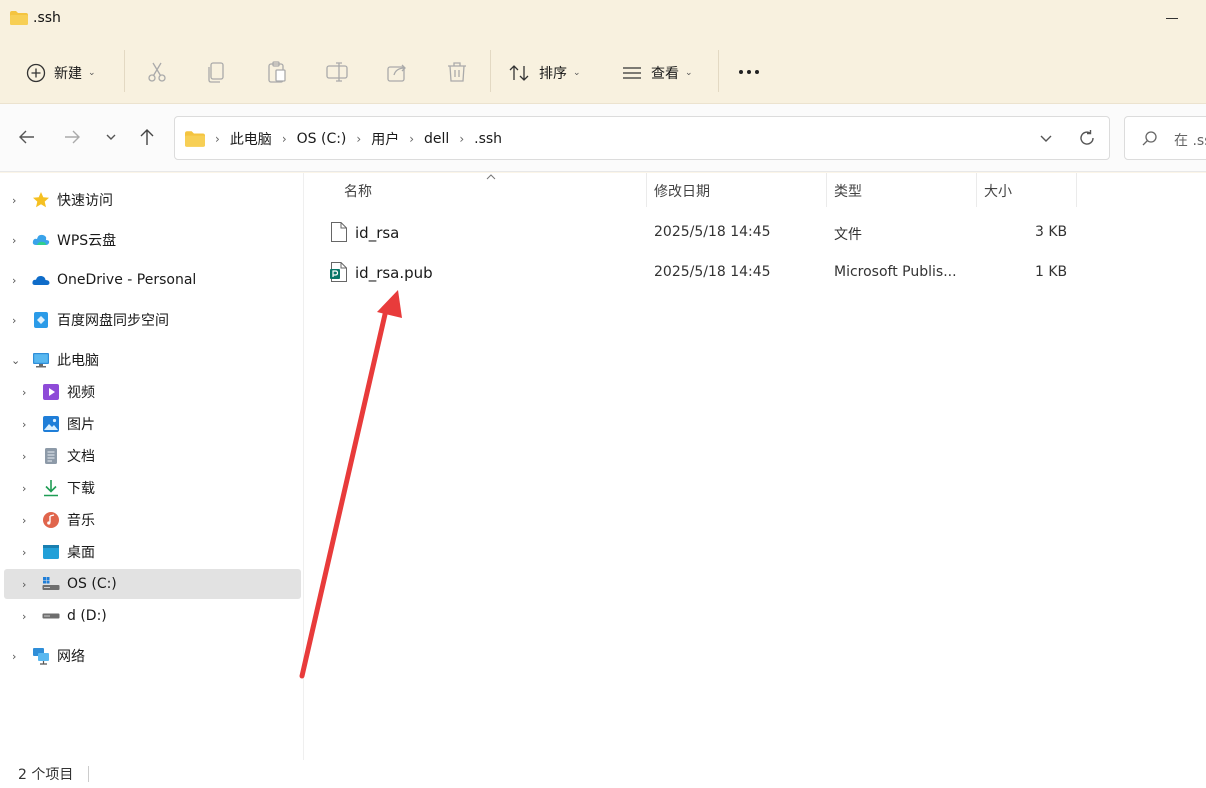 This screenshot has height=788, width=1206. What do you see at coordinates (436, 139) in the screenshot?
I see `breadcrumb-item: dell` at bounding box center [436, 139].